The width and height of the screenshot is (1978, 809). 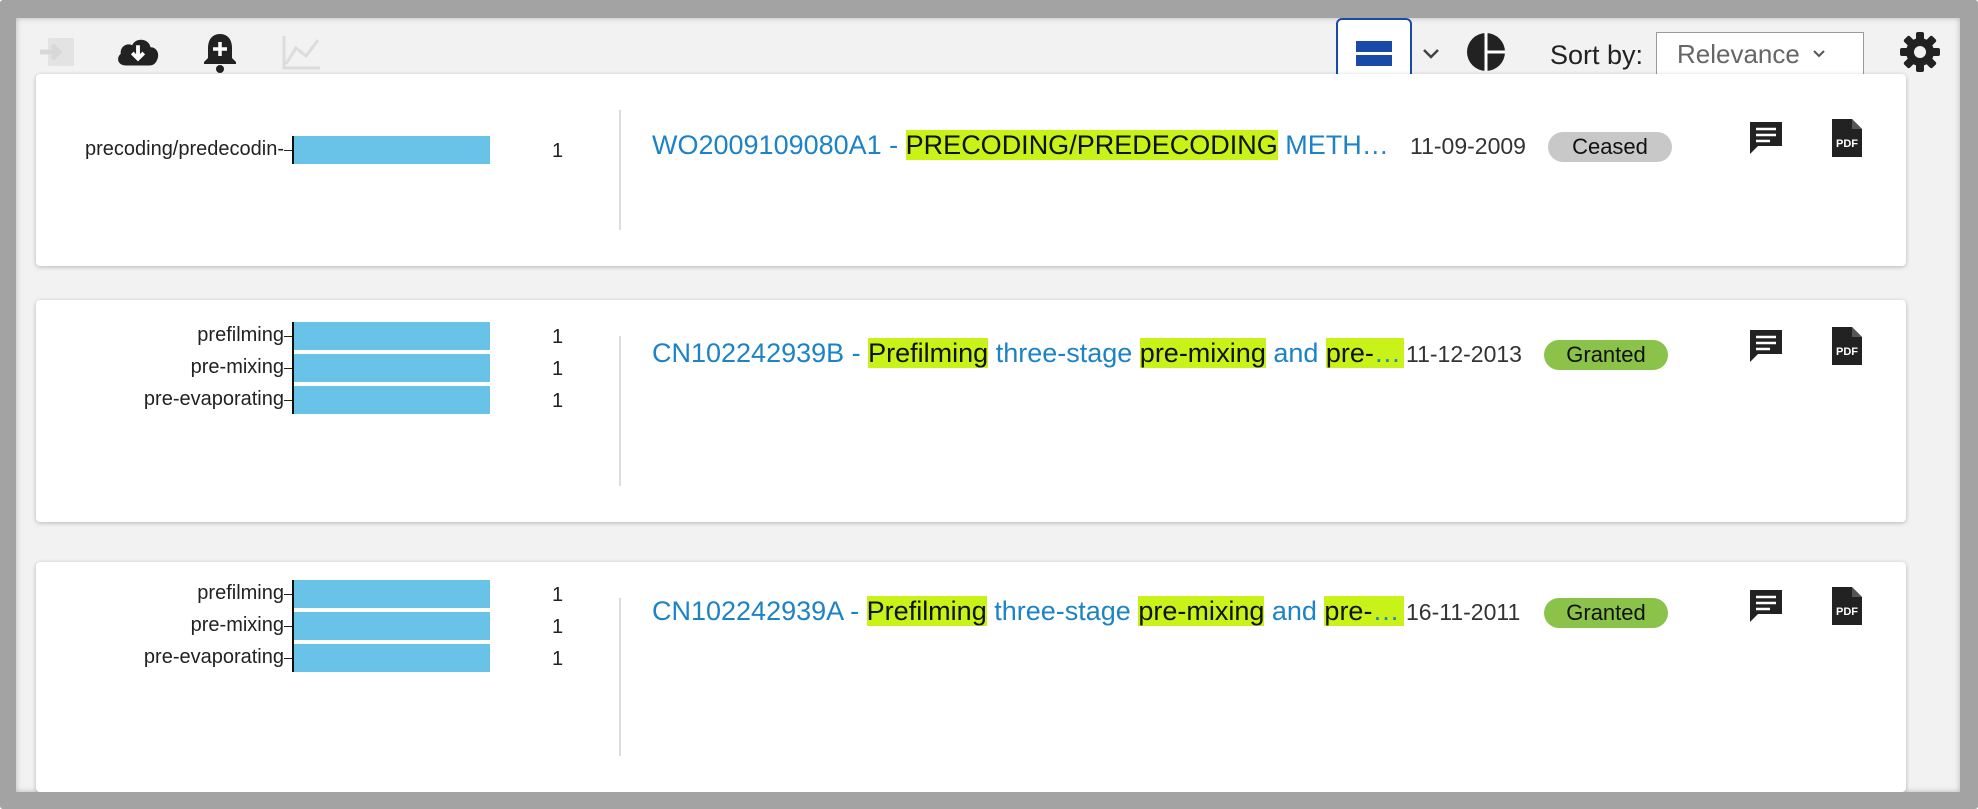 I want to click on sort-label: Sort by:, so click(x=1597, y=55).